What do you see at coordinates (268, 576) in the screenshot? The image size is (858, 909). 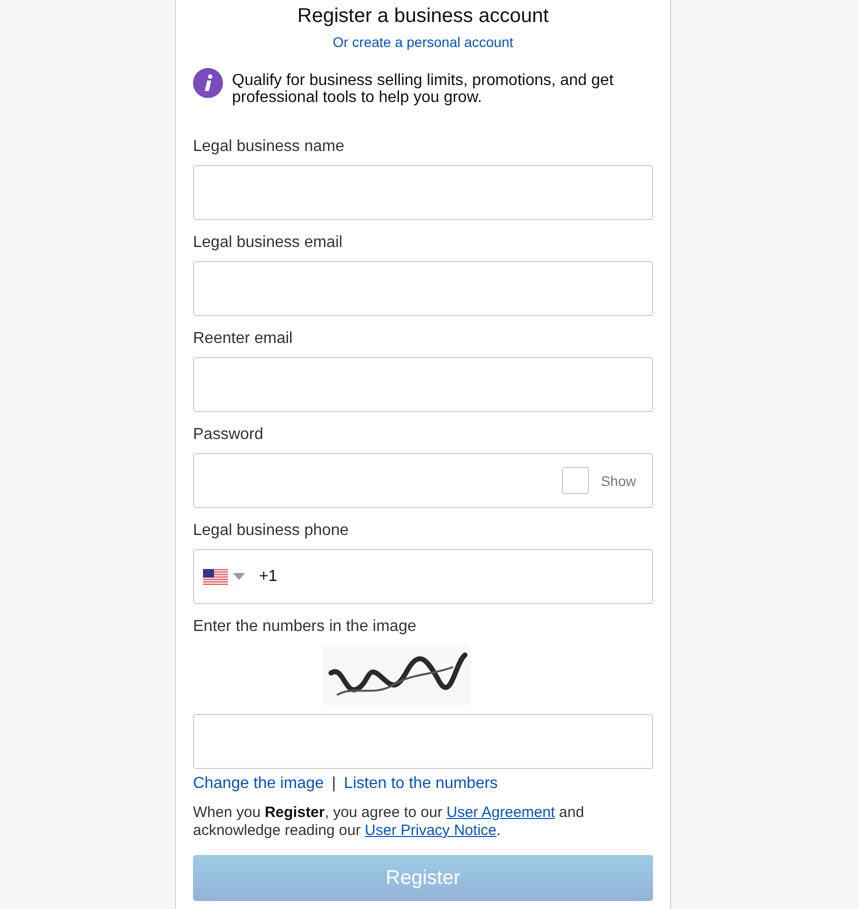 I see `country-code: +1` at bounding box center [268, 576].